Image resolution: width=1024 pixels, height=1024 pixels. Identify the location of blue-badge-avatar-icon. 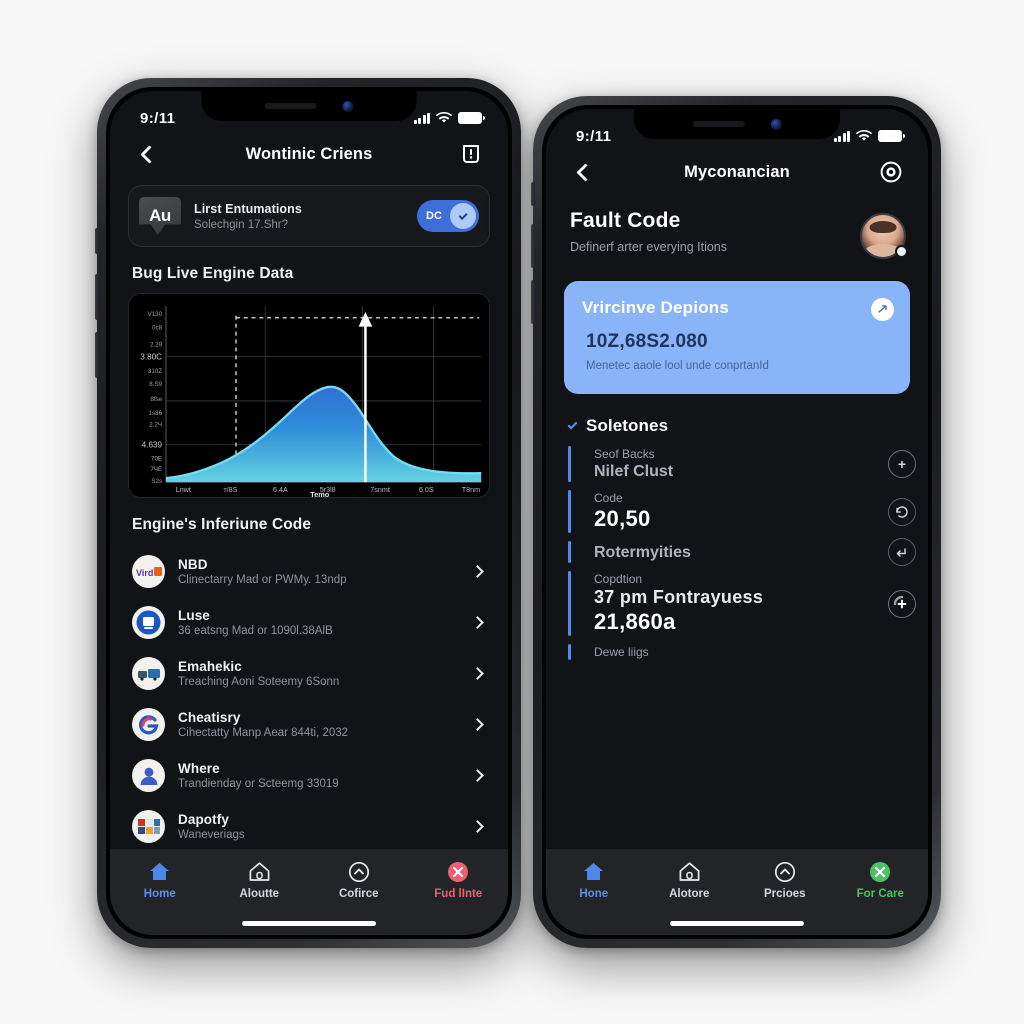
(148, 622).